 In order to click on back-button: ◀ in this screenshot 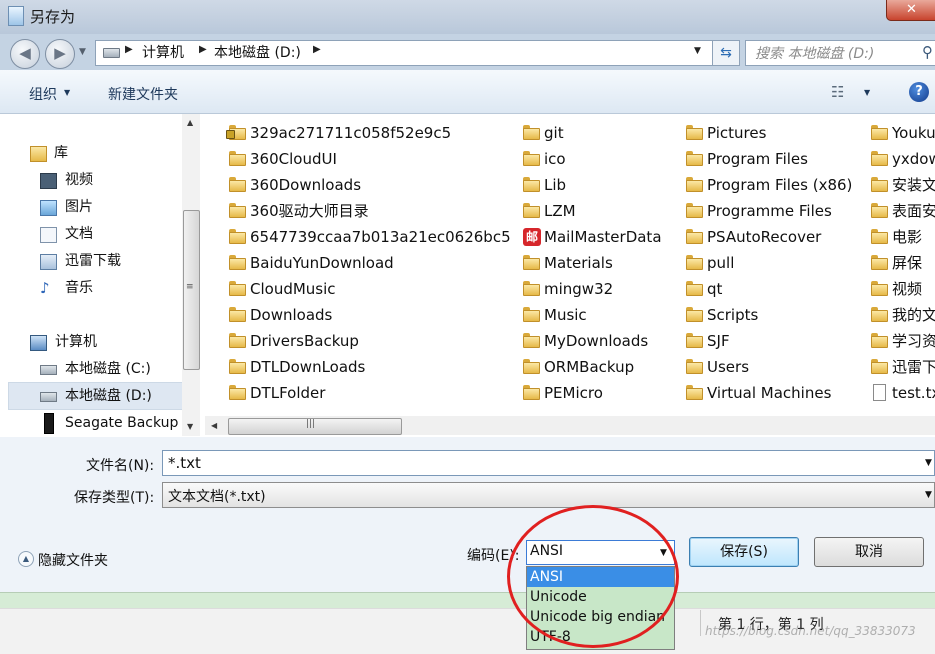, I will do `click(25, 54)`.